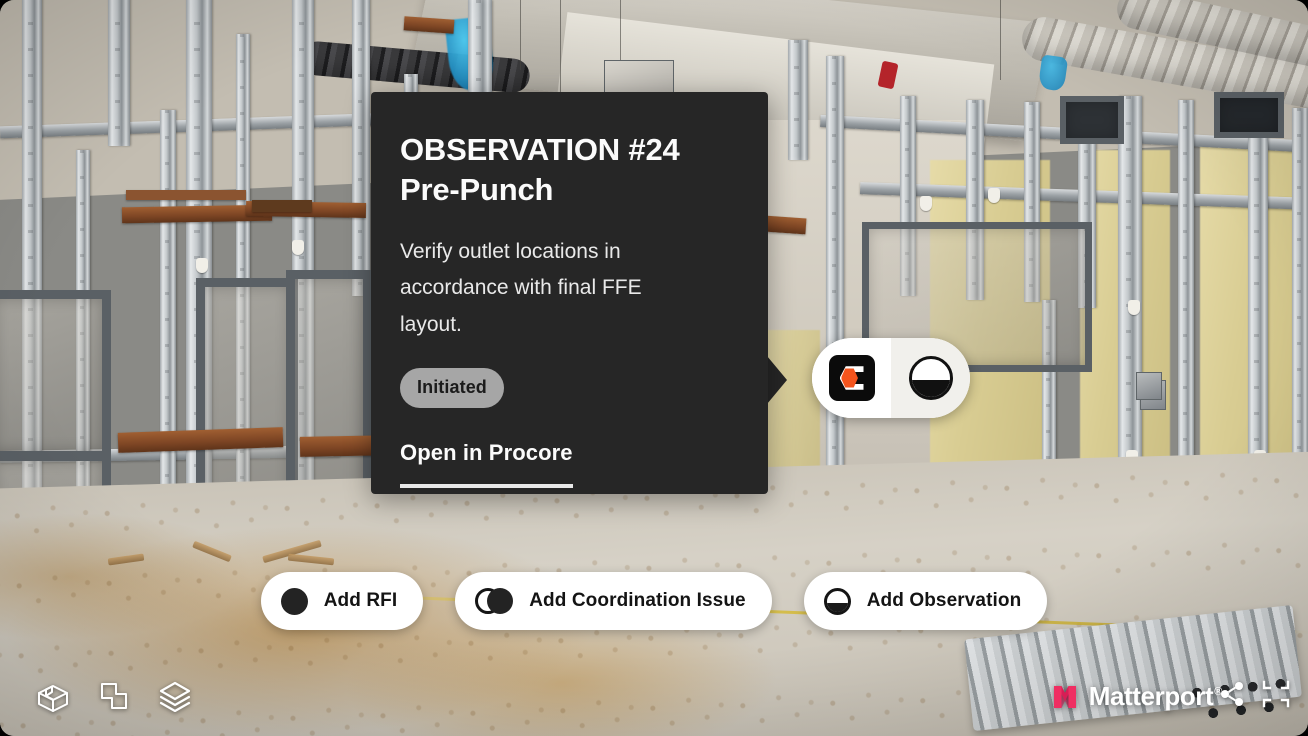  Describe the element at coordinates (1254, 694) in the screenshot. I see `viewer-utility-toolbar` at that location.